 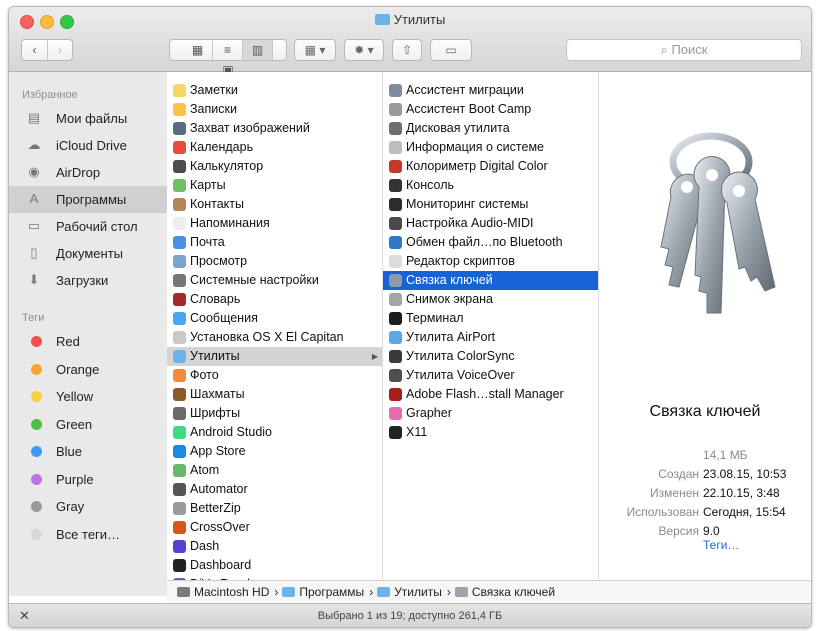 What do you see at coordinates (490, 413) in the screenshot?
I see `list-item: Grapher` at bounding box center [490, 413].